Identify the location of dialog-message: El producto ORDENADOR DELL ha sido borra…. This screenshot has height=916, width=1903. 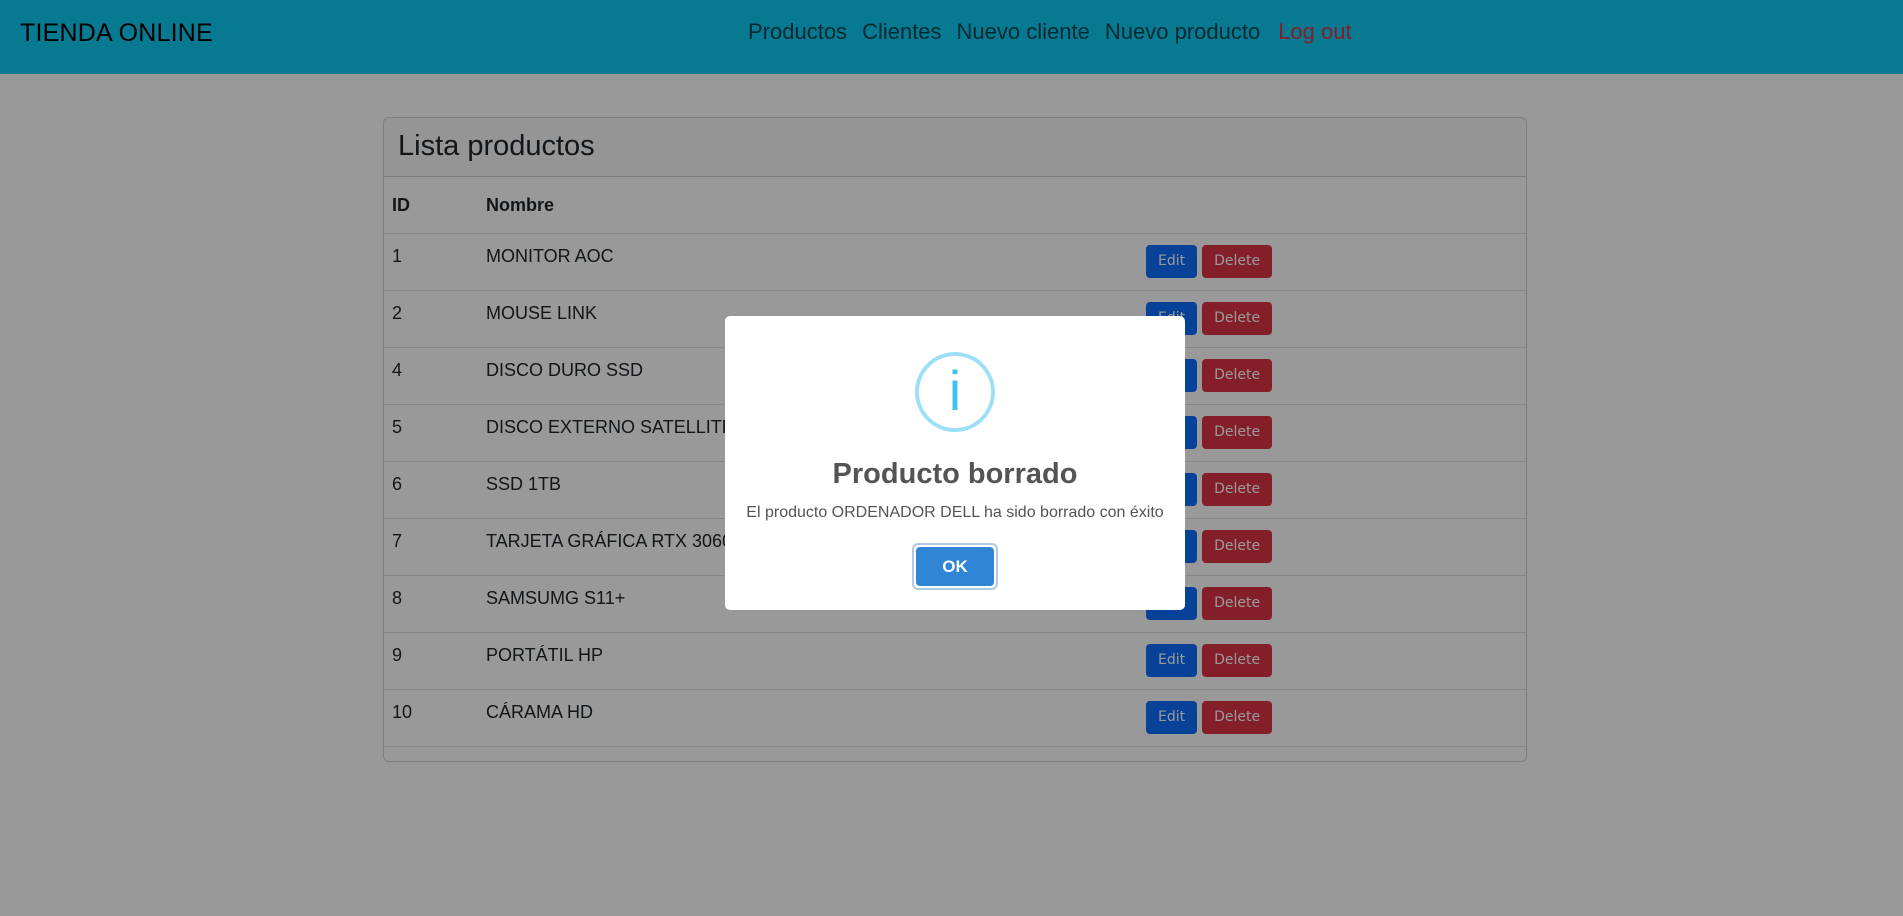
(955, 512).